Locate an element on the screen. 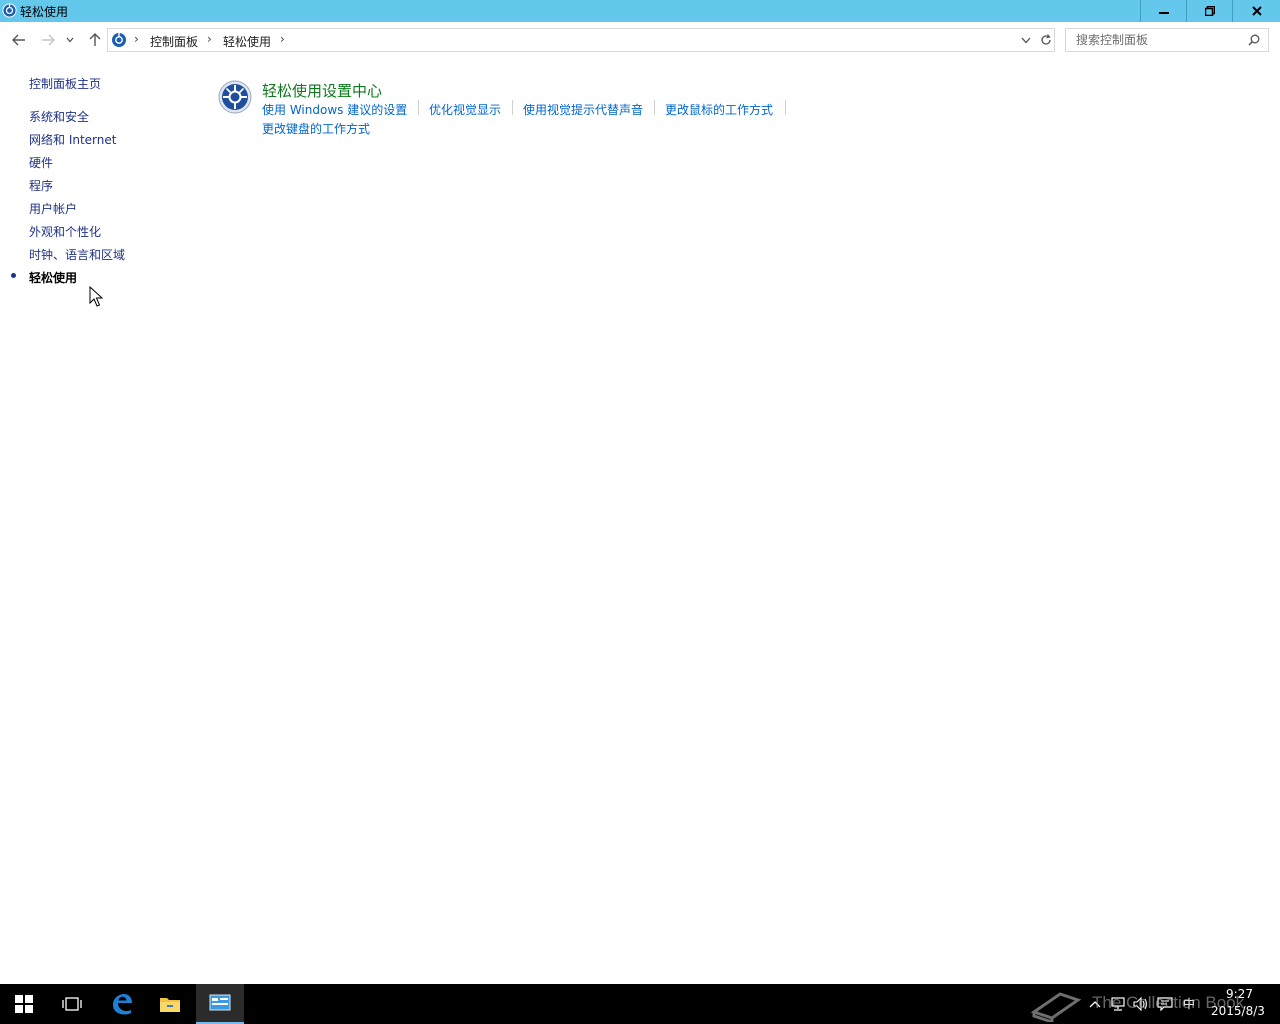  task-change-keyboard: 更改键盘的工作方式 is located at coordinates (316, 128).